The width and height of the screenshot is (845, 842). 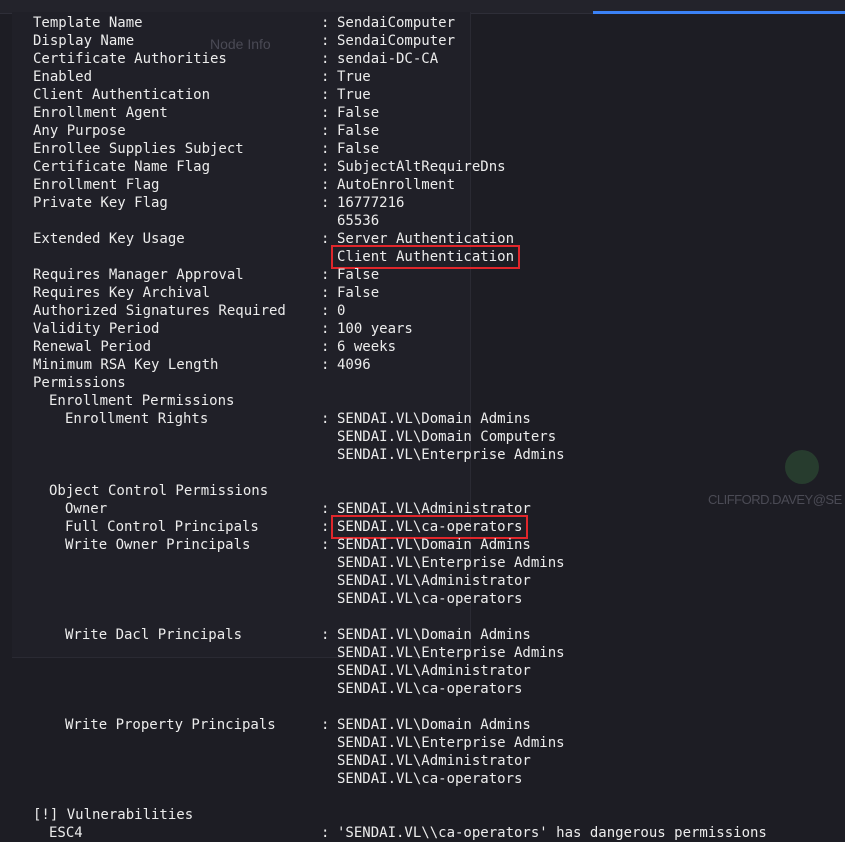 What do you see at coordinates (375, 329) in the screenshot?
I see `field-value: 100 years` at bounding box center [375, 329].